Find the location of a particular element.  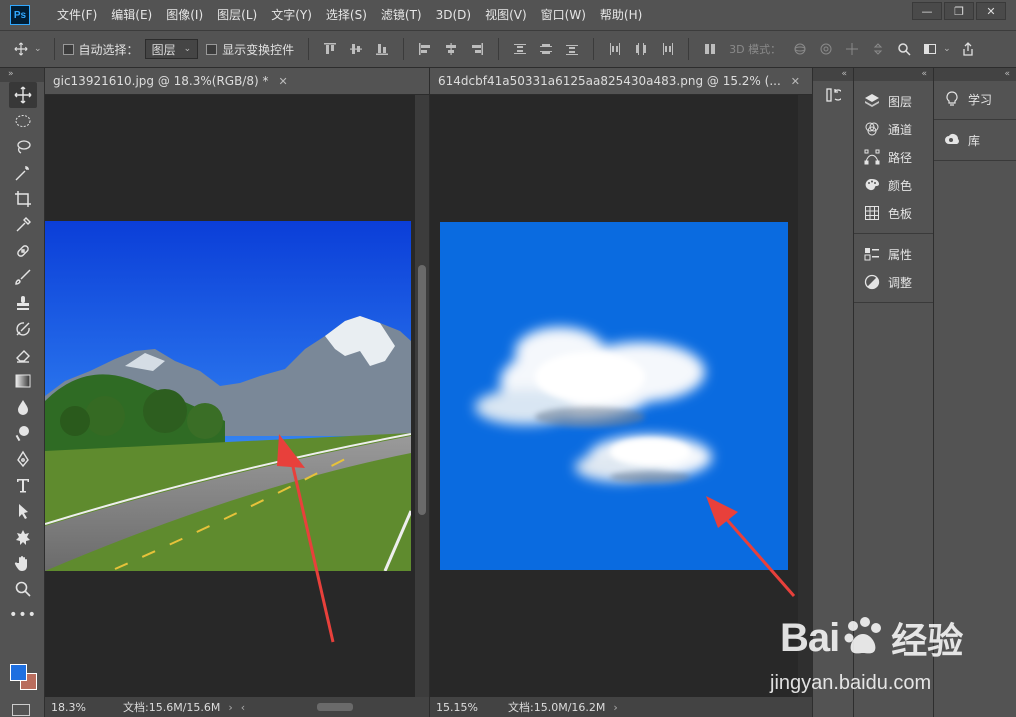

watermark-brand: Bai is located at coordinates (810, 637).